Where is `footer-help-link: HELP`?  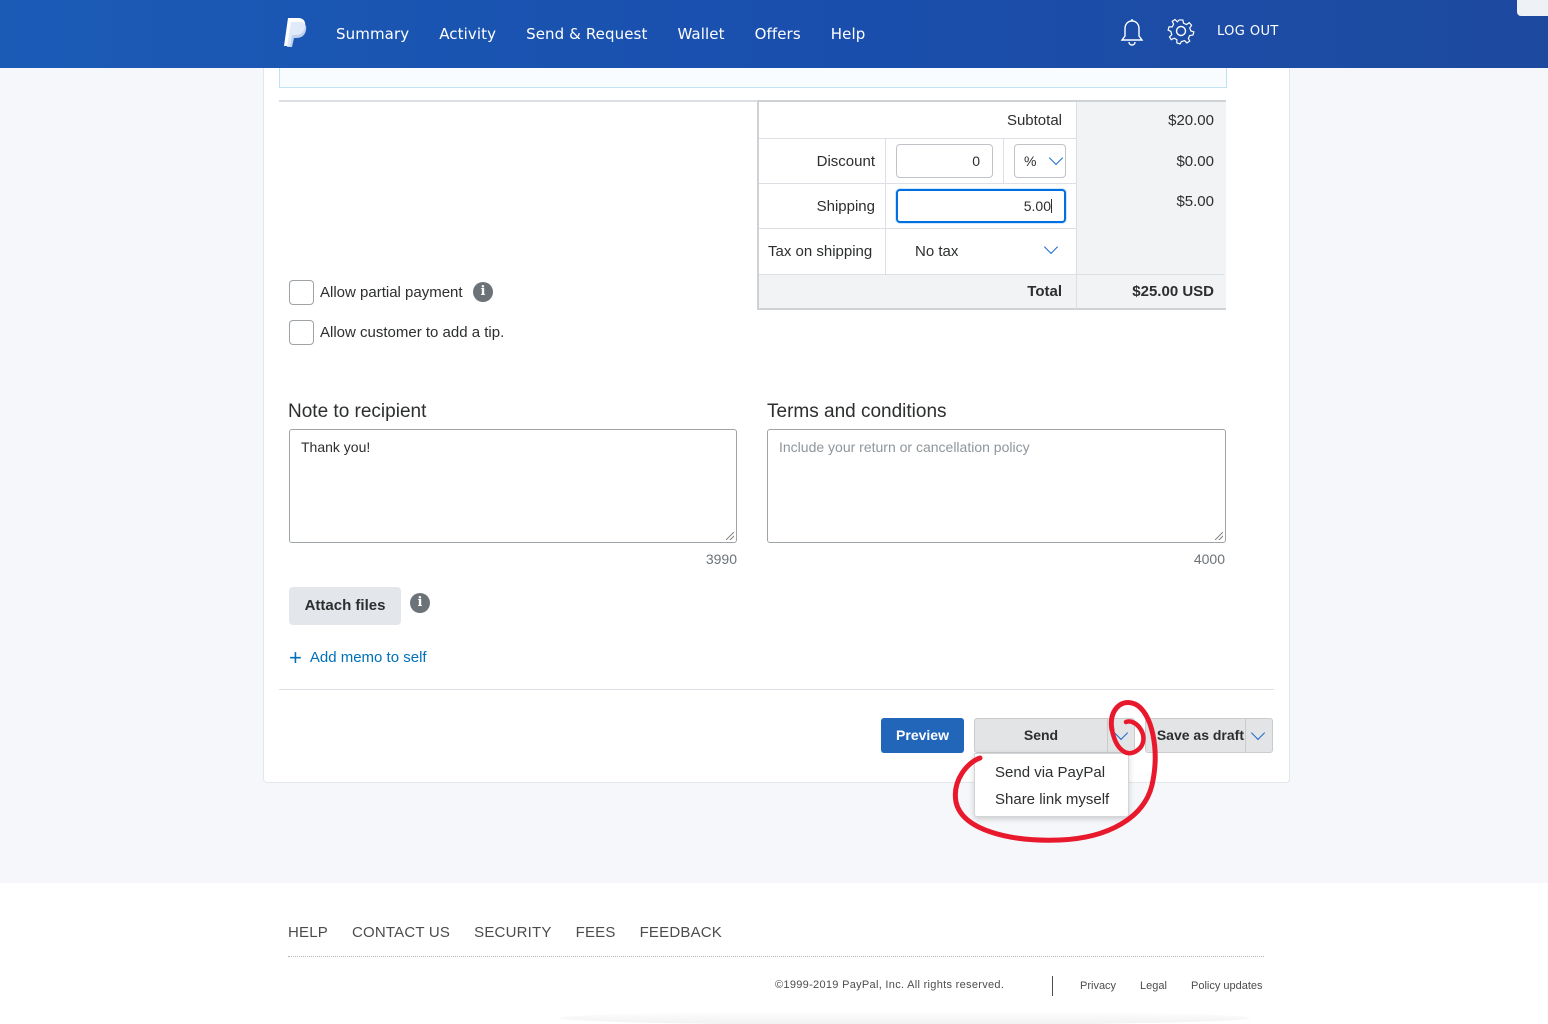
footer-help-link: HELP is located at coordinates (308, 932).